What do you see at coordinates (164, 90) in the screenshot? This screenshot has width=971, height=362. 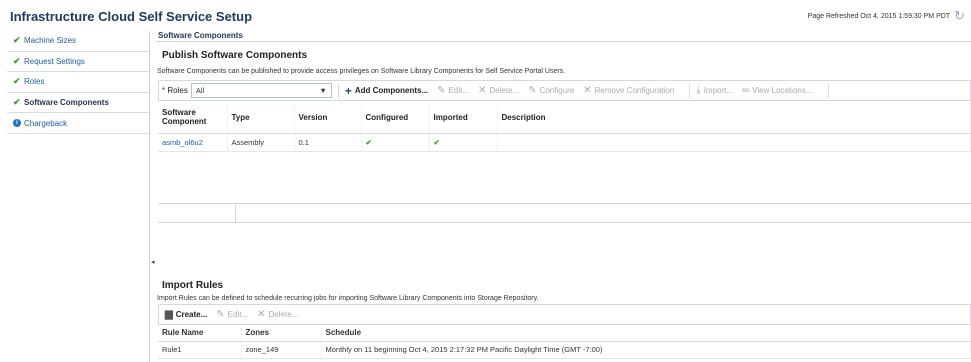 I see `required-marker: *` at bounding box center [164, 90].